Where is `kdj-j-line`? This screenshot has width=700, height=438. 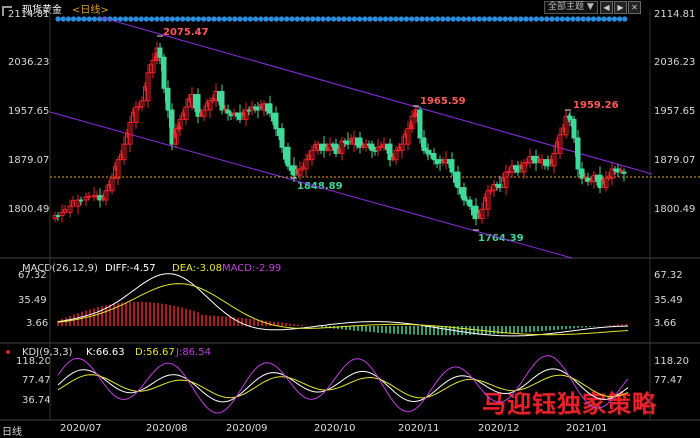 kdj-j-line is located at coordinates (343, 384).